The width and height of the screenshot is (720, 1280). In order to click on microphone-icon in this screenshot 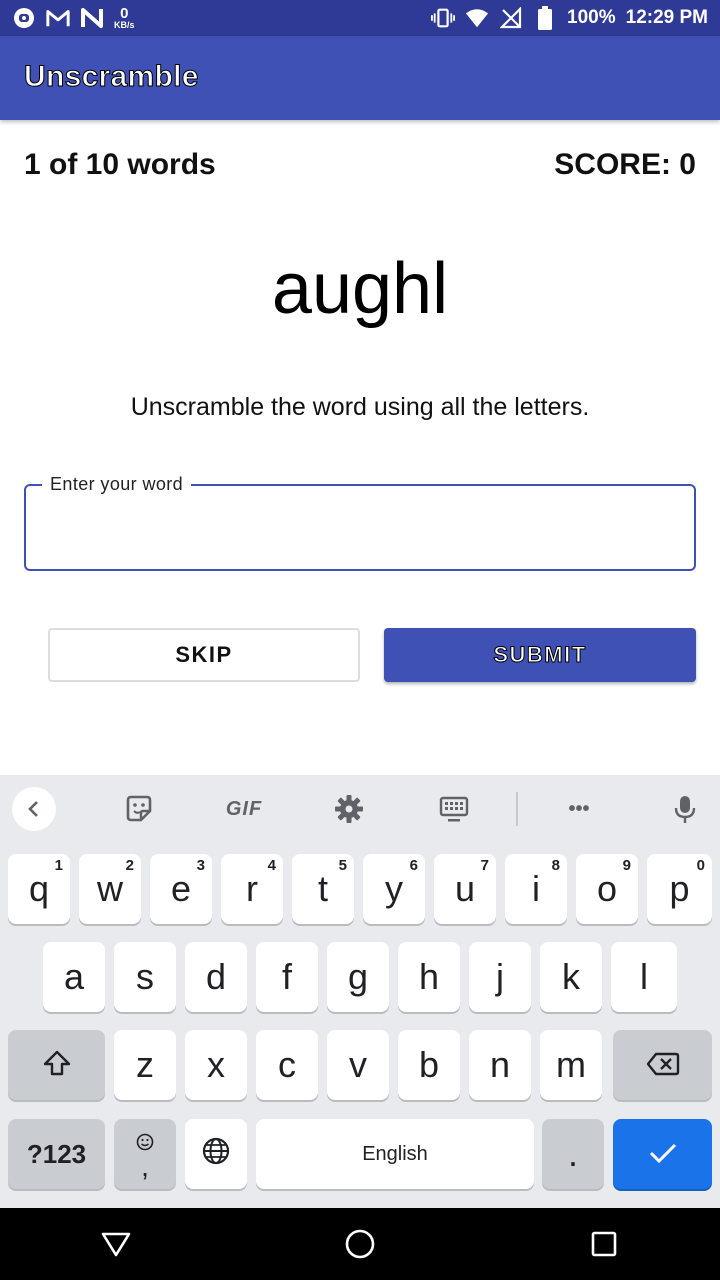, I will do `click(685, 809)`.